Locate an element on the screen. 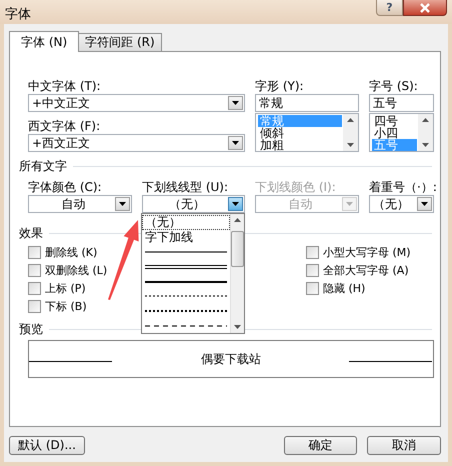  list-box: 四号 小四 五号 is located at coordinates (401, 132).